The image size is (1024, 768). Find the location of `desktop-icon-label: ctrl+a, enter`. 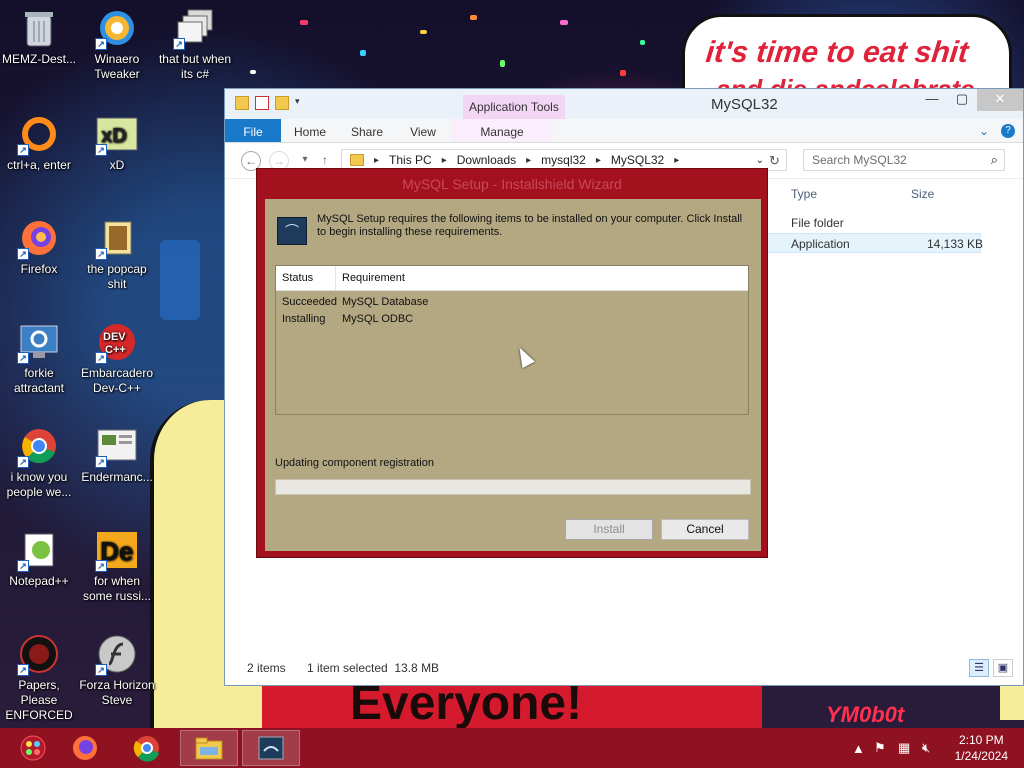

desktop-icon-label: ctrl+a, enter is located at coordinates (39, 165).